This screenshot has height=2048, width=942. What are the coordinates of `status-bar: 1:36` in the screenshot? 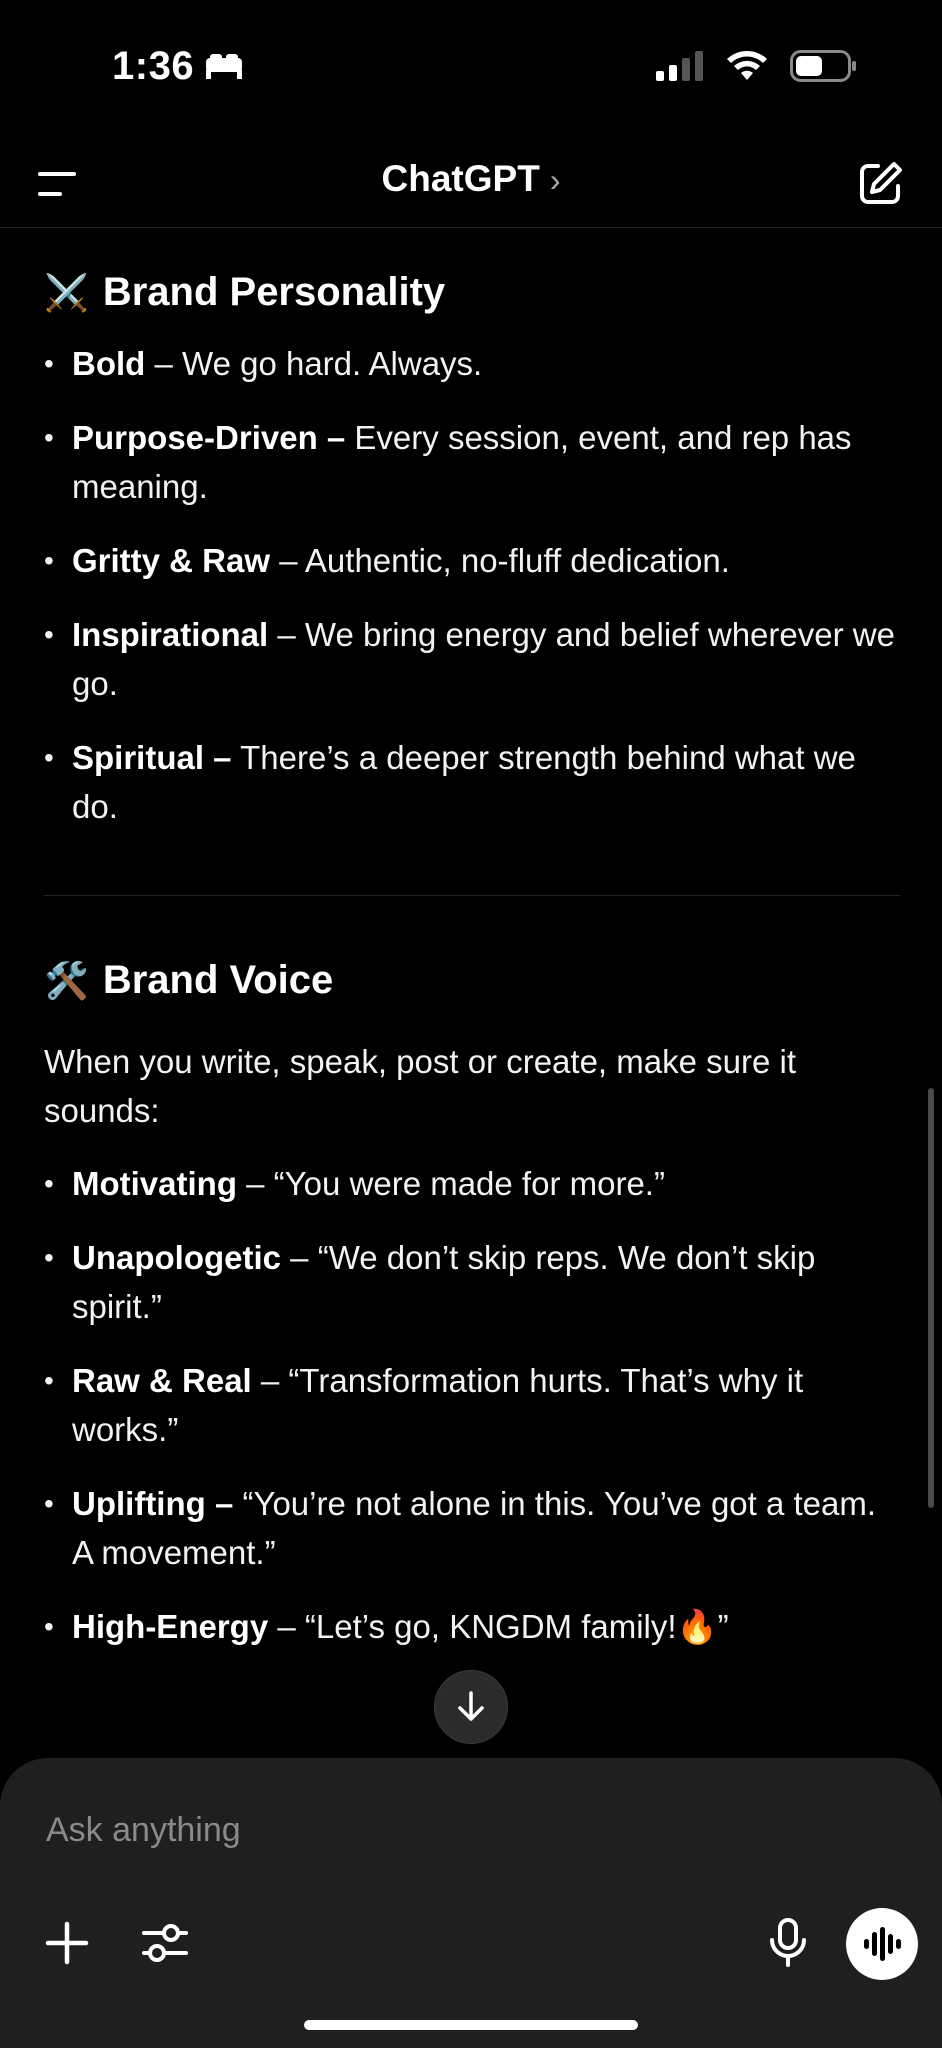 It's located at (471, 70).